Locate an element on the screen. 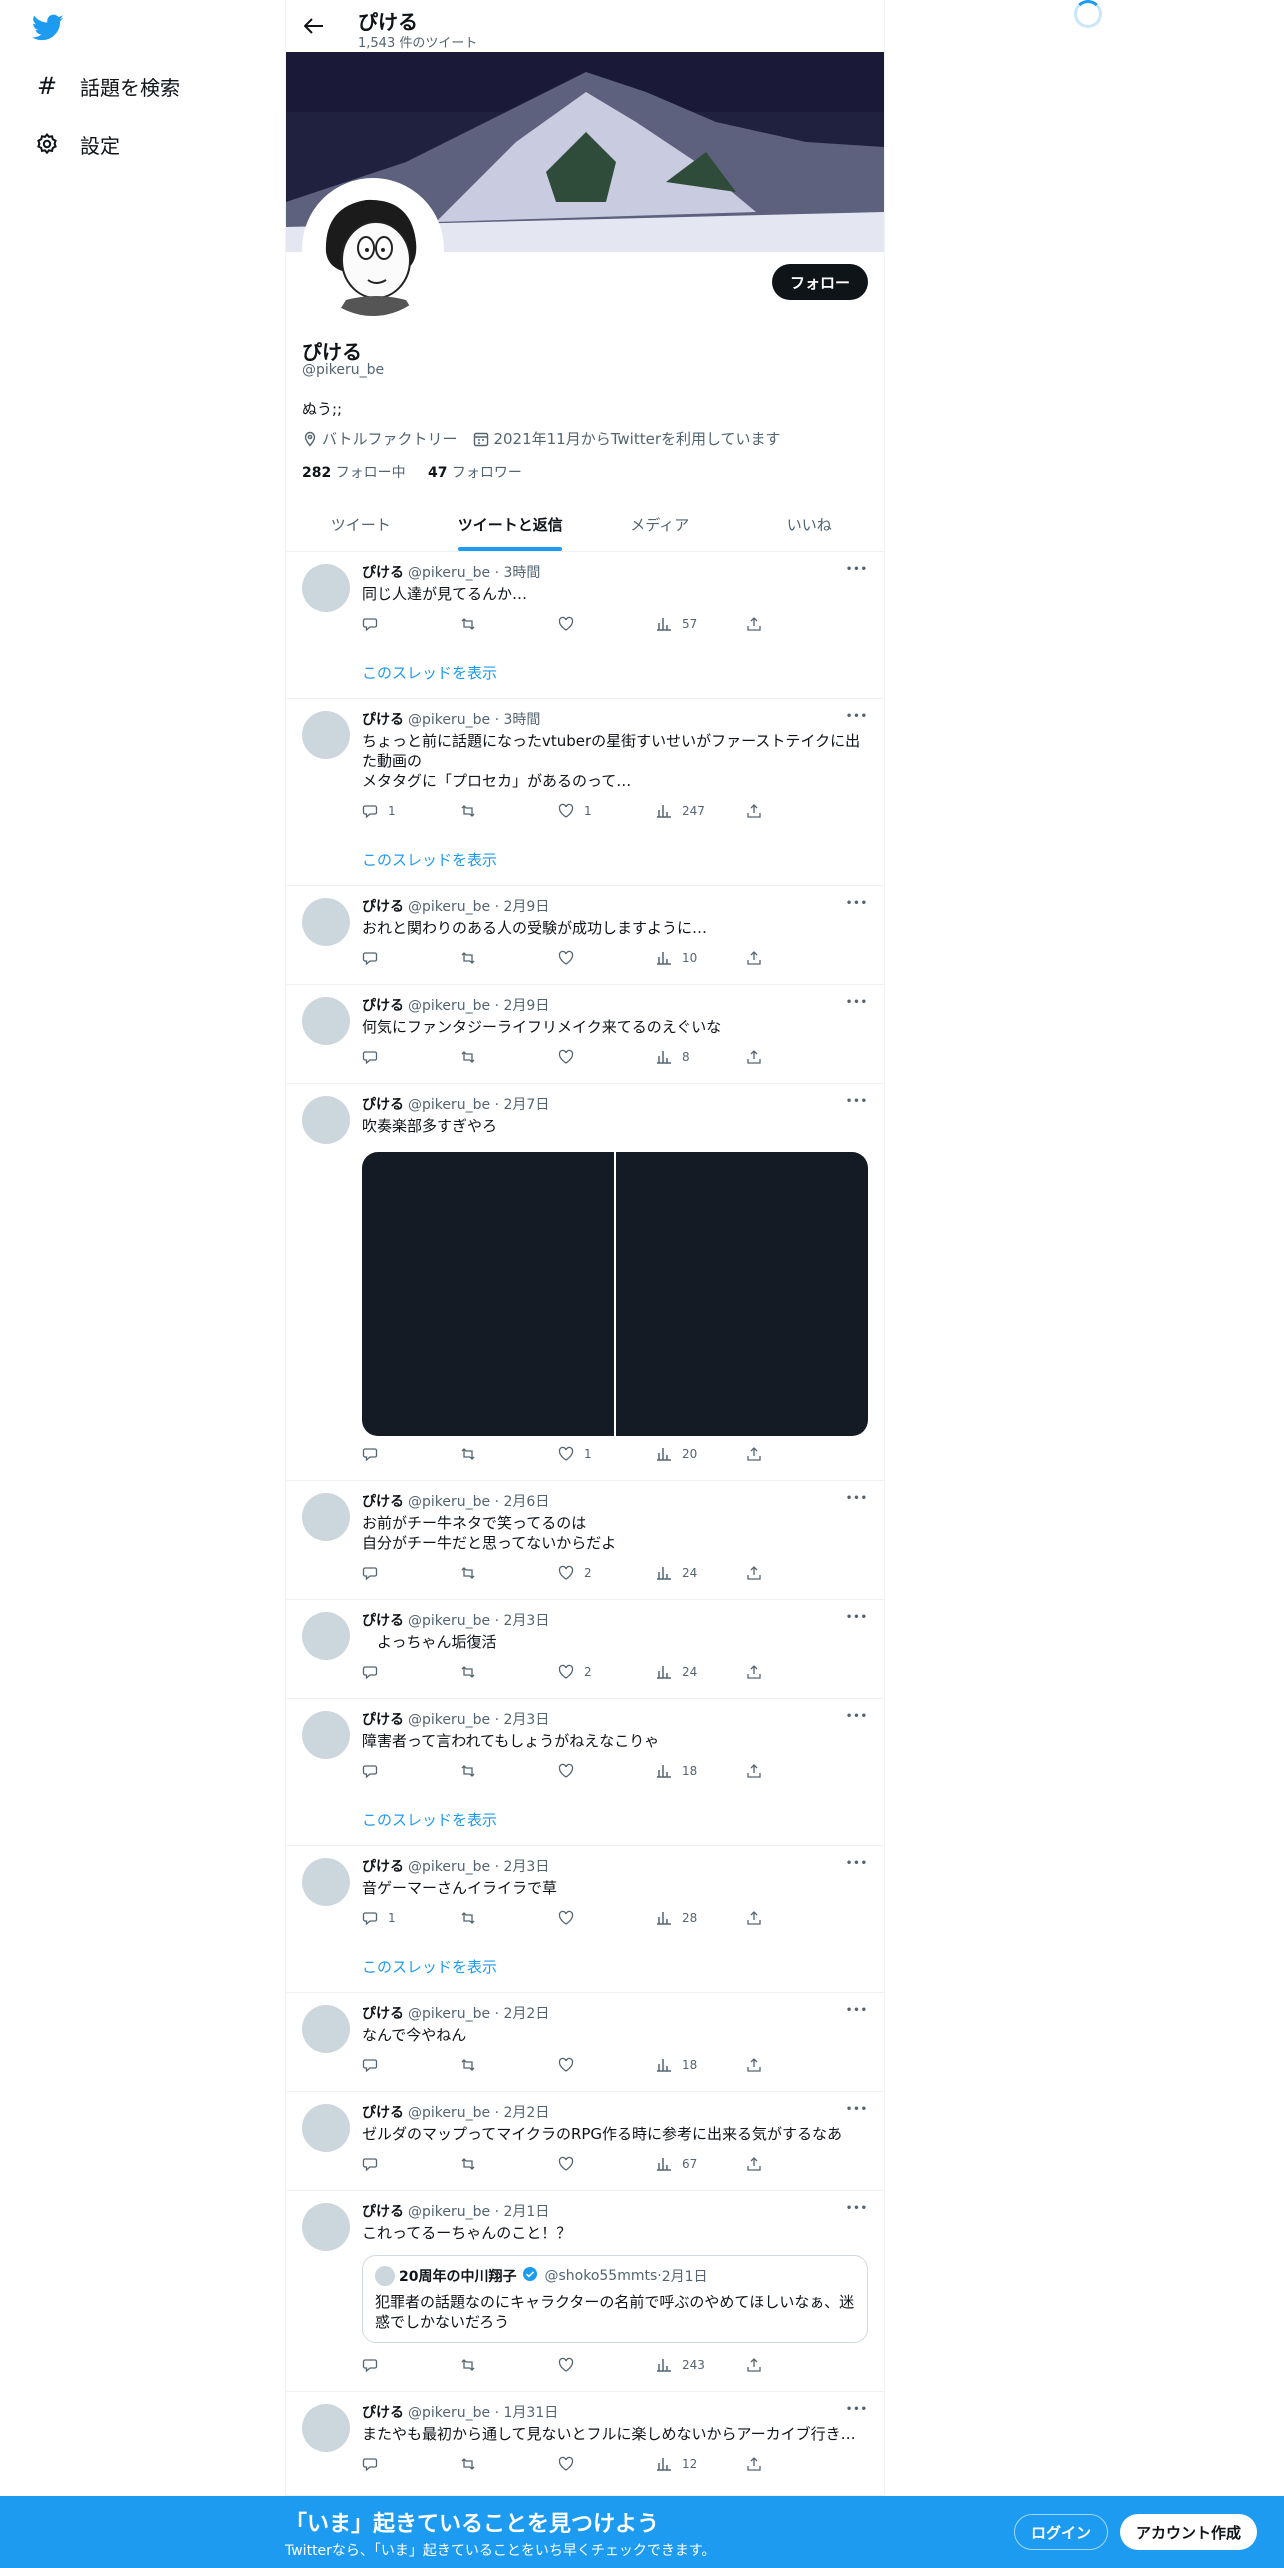 The width and height of the screenshot is (1284, 2568). tweet-time: 2月2日 is located at coordinates (527, 2113).